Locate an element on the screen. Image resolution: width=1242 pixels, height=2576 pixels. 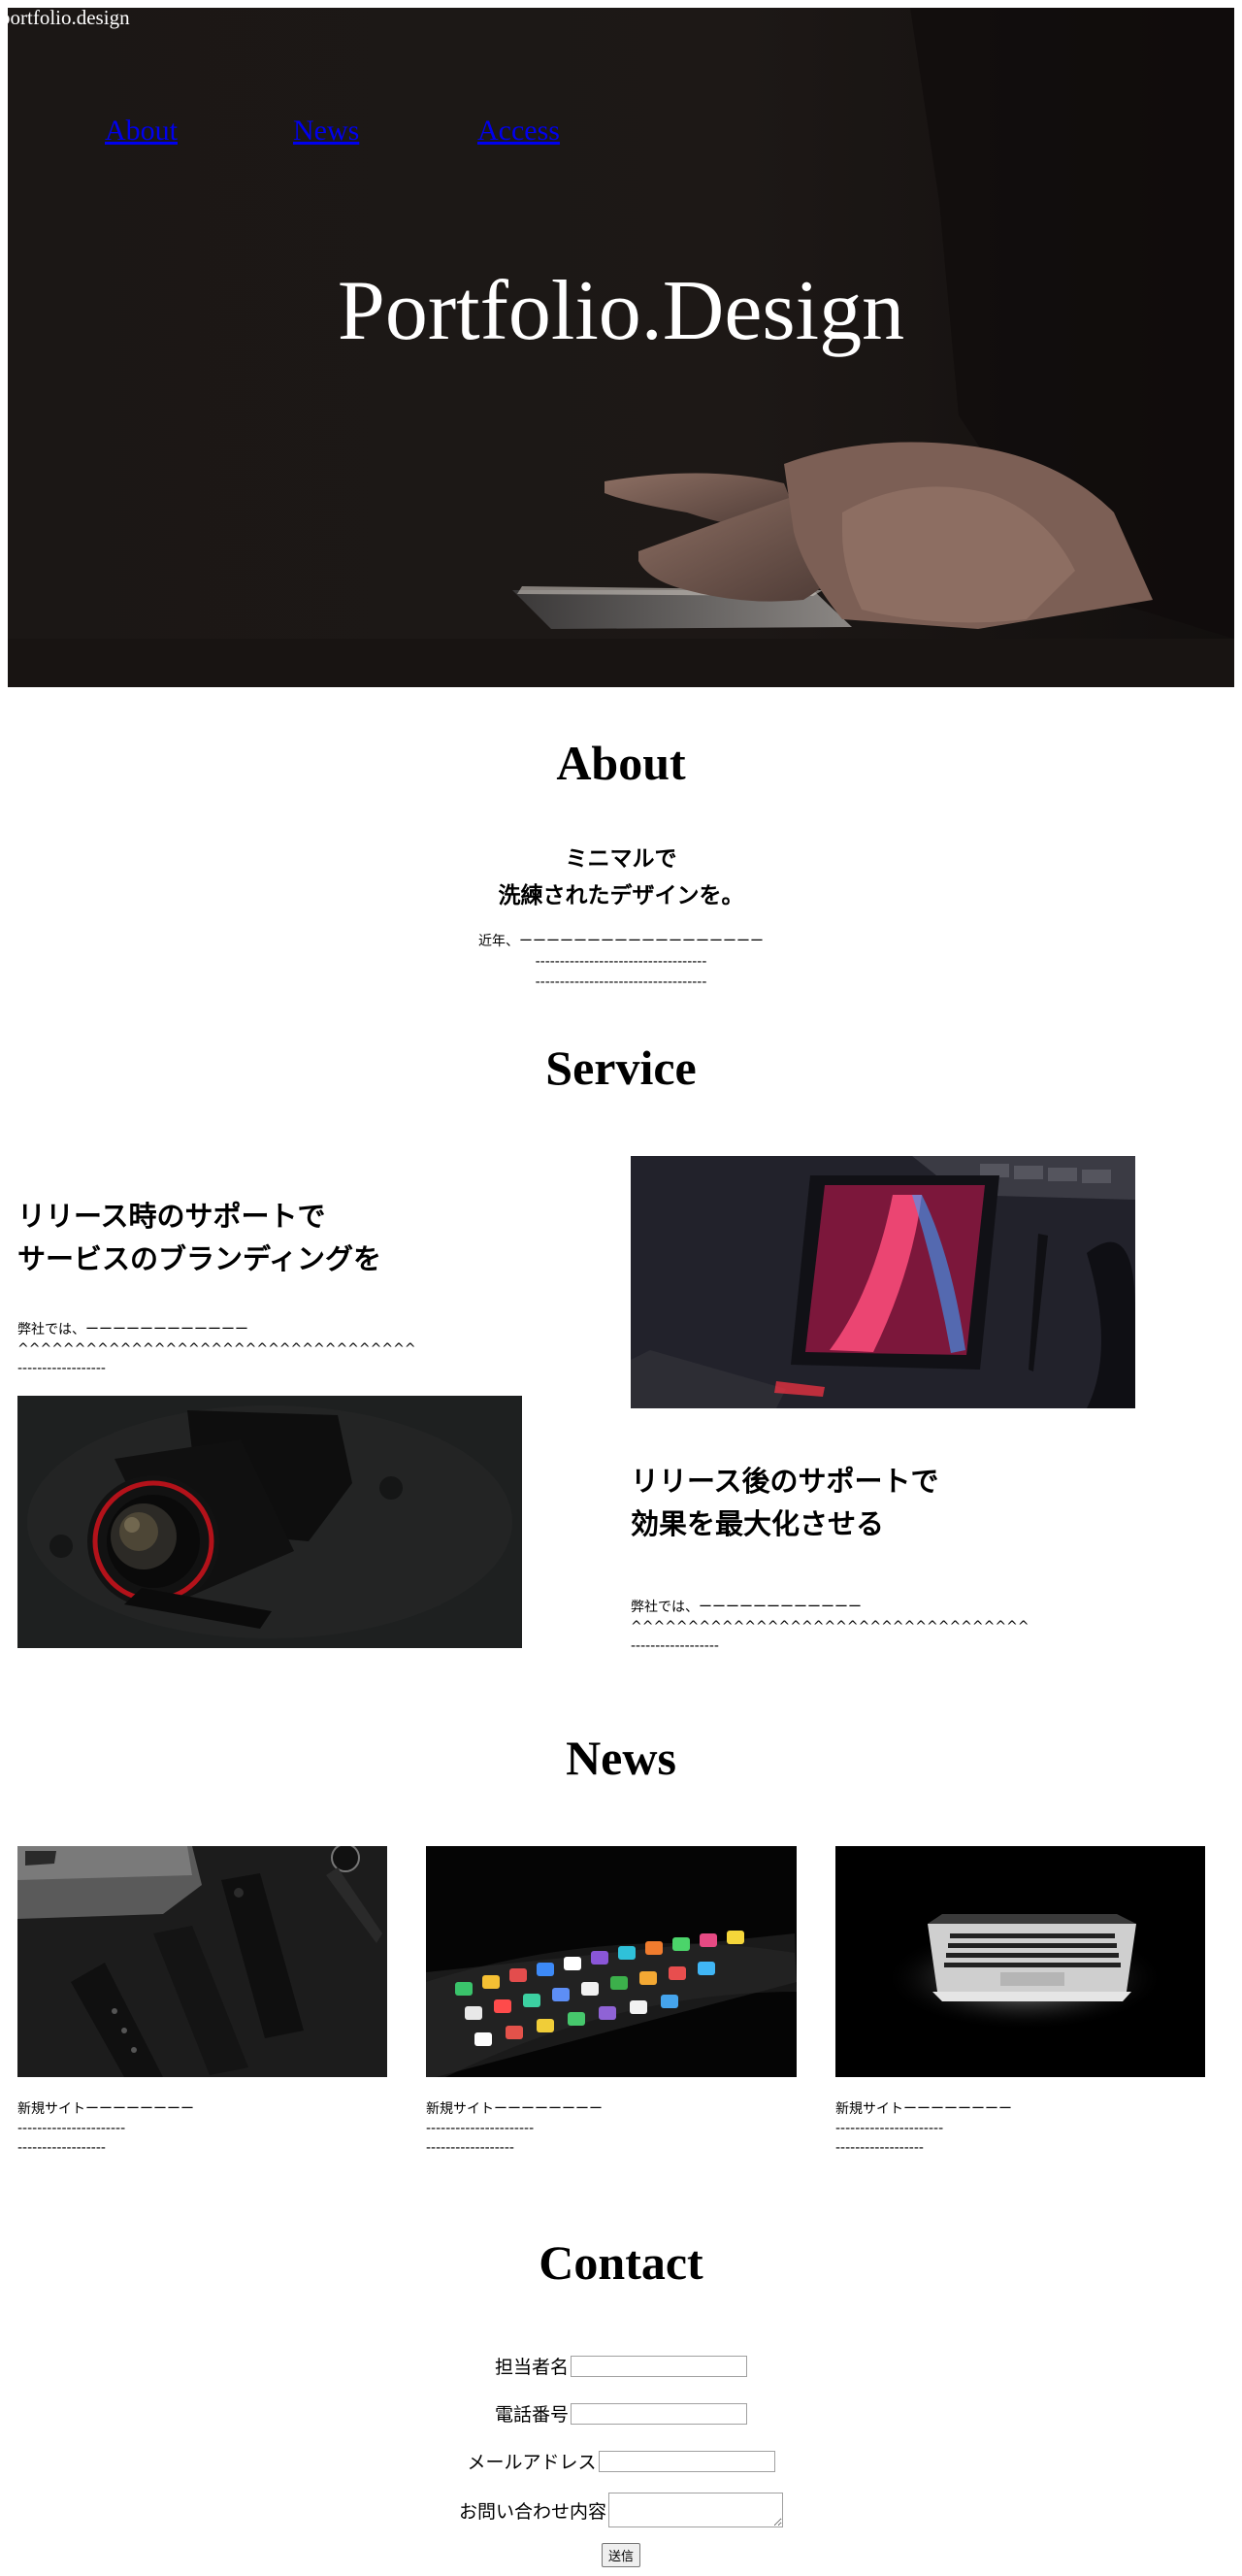
form-row-email: メールアドレス is located at coordinates (621, 2461).